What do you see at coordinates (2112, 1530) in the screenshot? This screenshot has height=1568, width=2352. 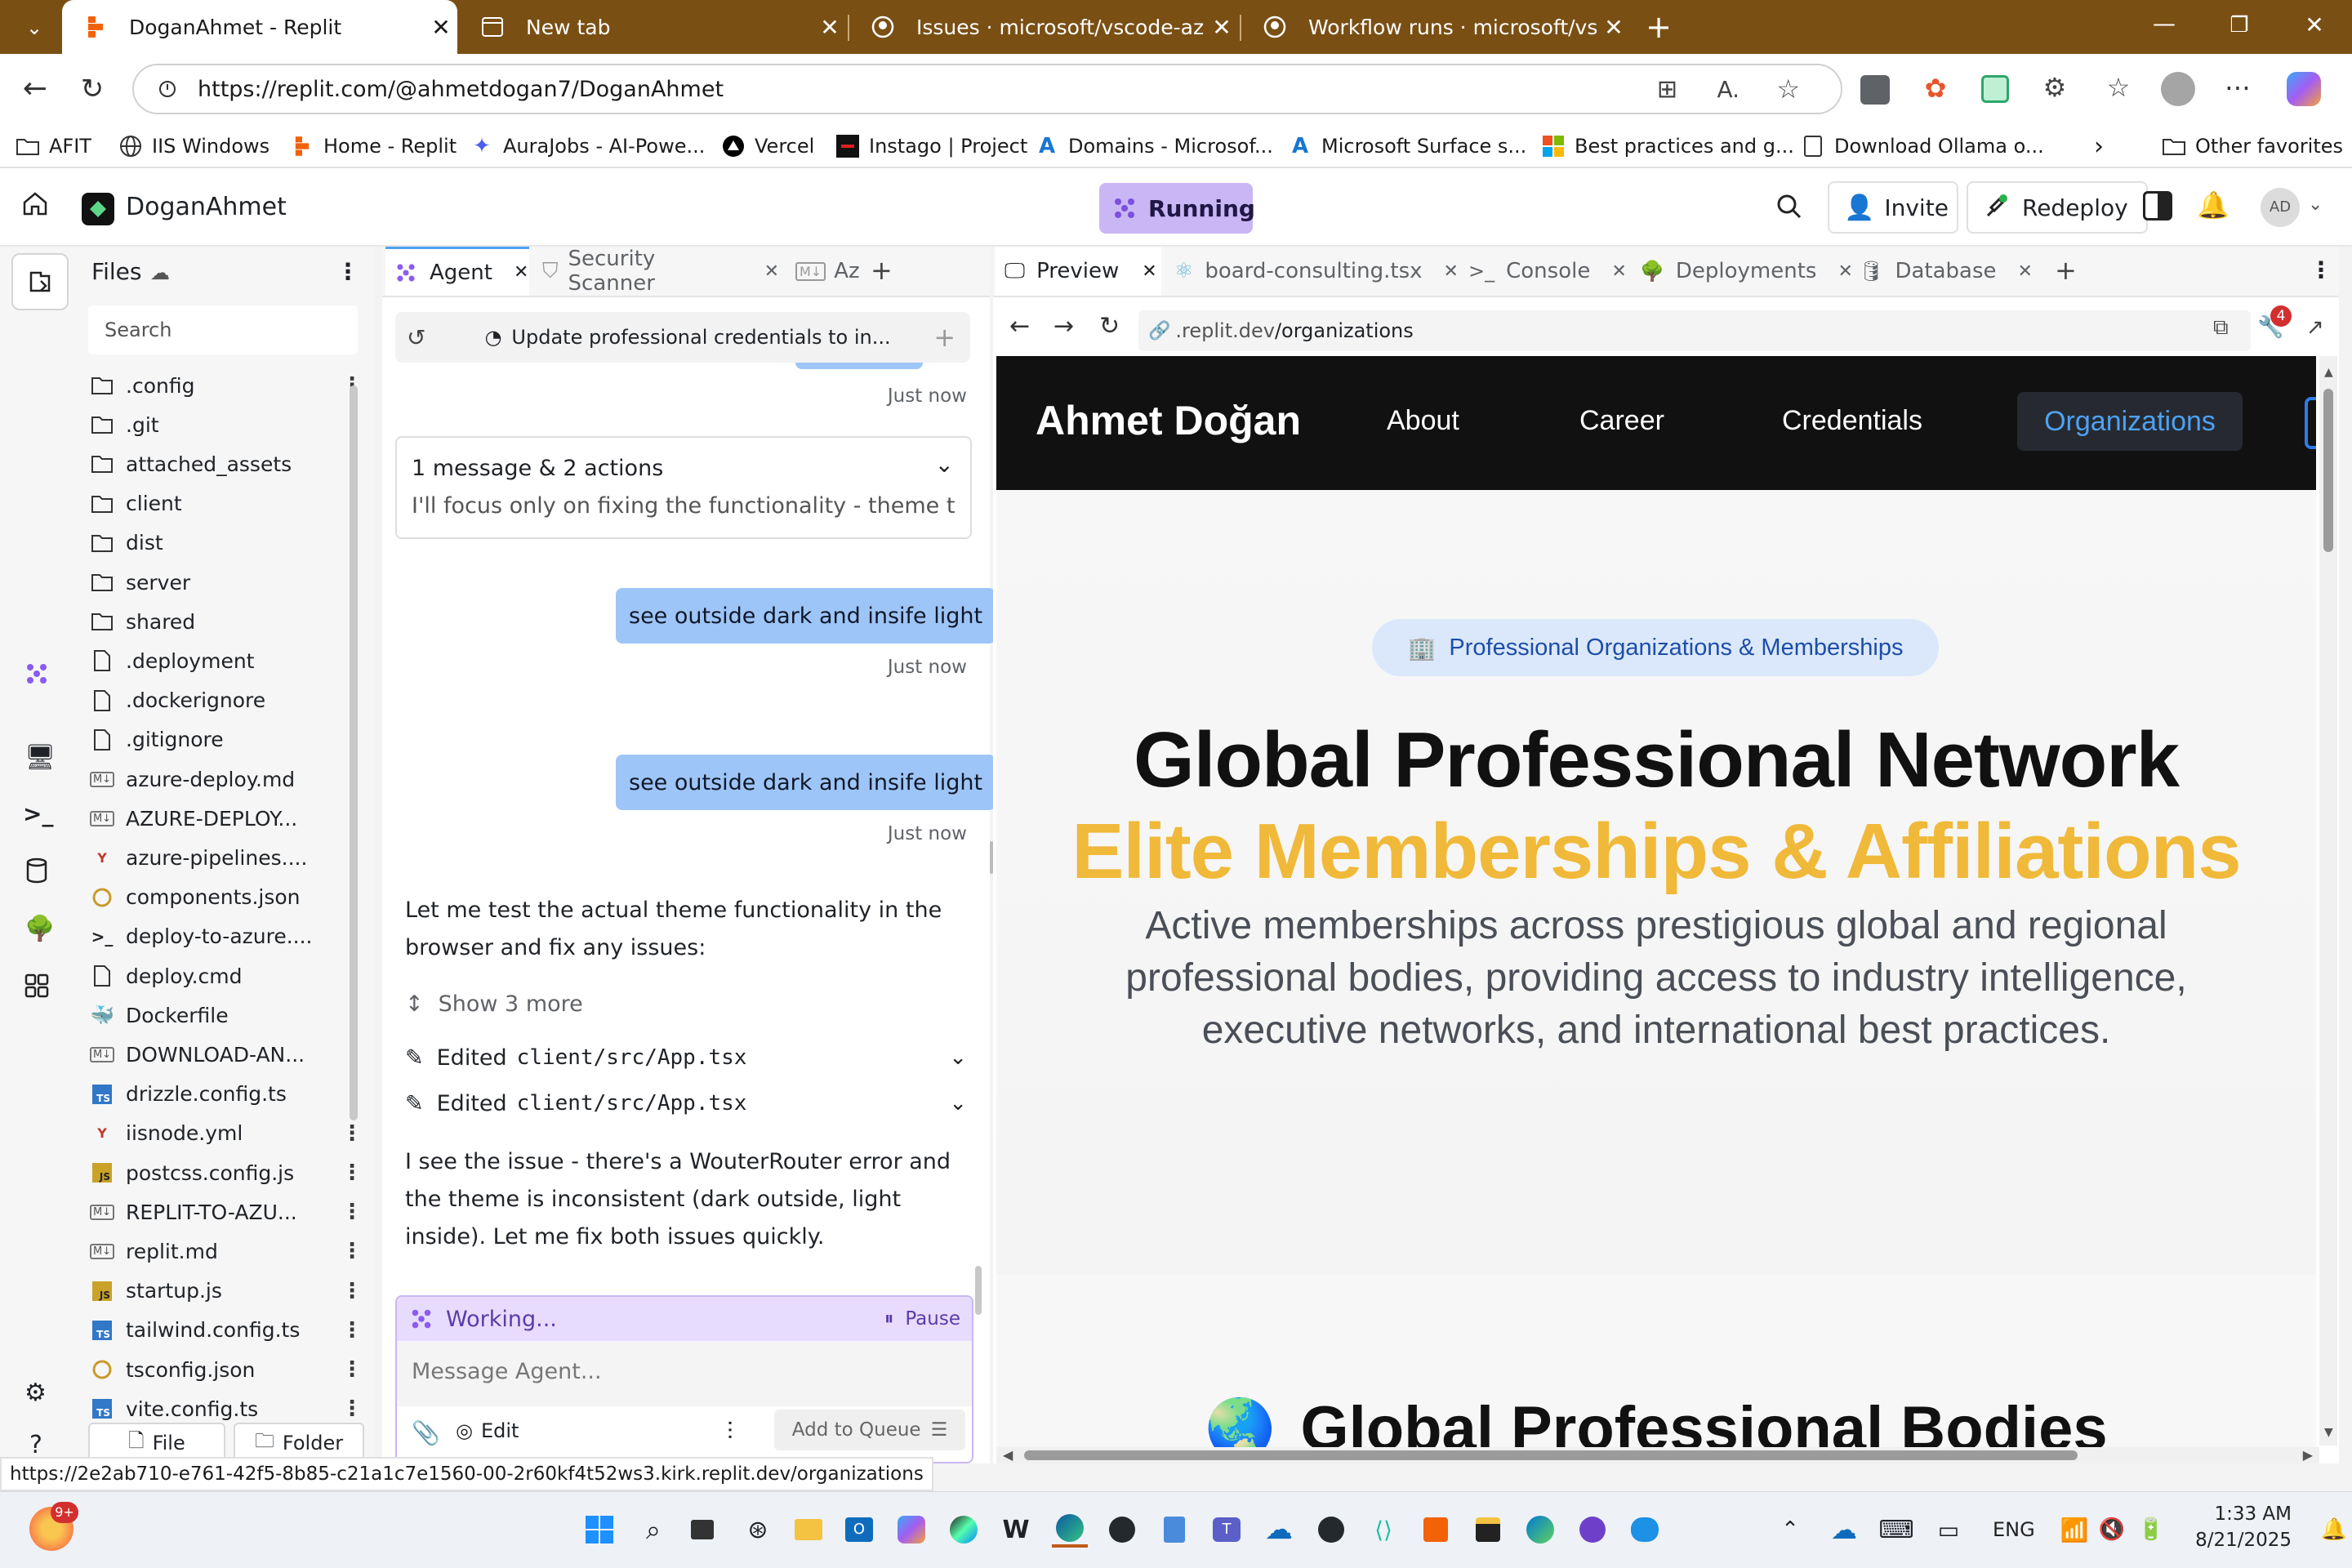 I see `volume-muted-icon: 🔇` at bounding box center [2112, 1530].